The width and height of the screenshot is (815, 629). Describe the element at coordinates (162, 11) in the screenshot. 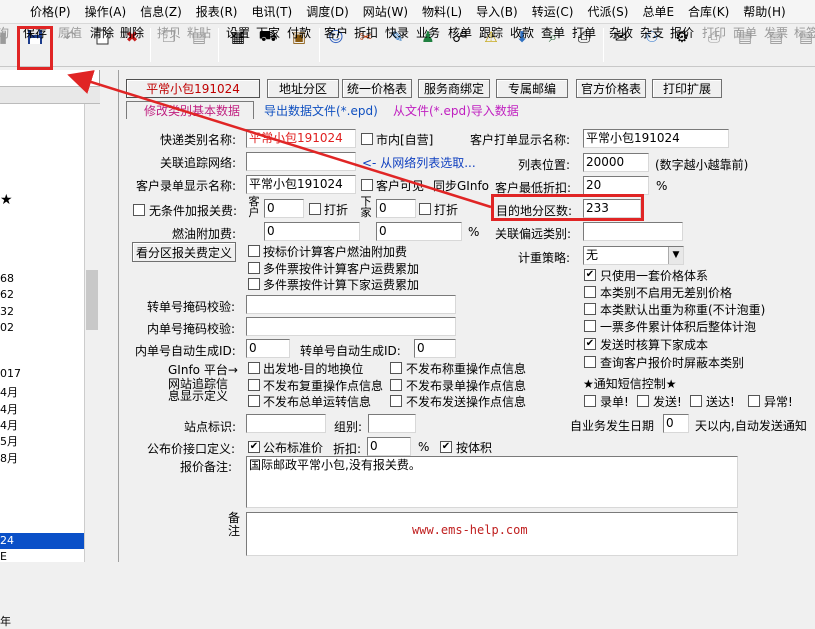

I see `menu-info: 信息(Z)` at that location.